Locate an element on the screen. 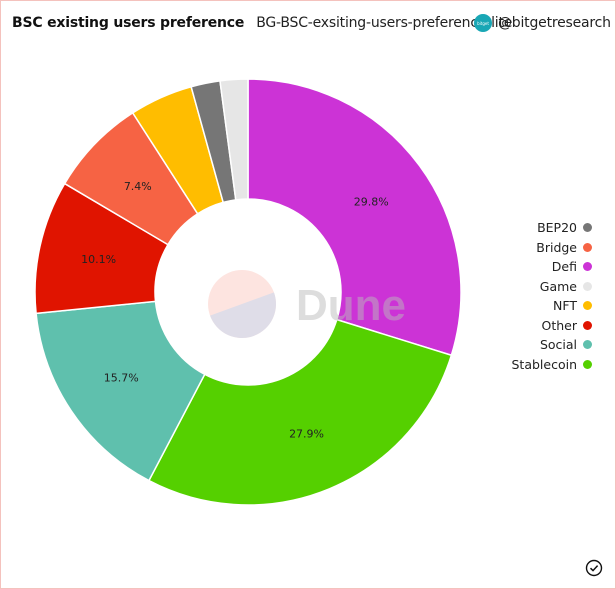 Image resolution: width=616 pixels, height=589 pixels. check-circle-icon is located at coordinates (594, 568).